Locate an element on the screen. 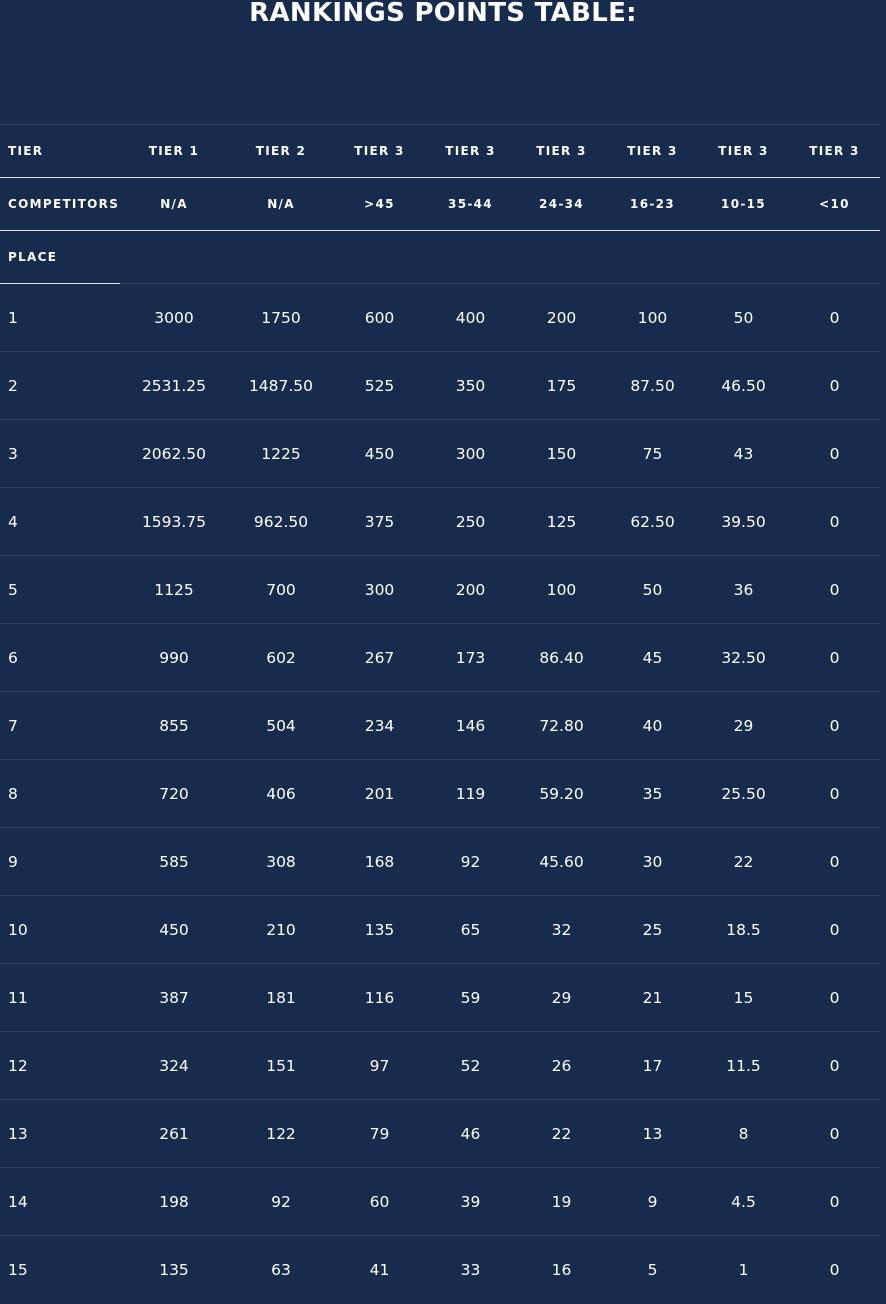  points-cell: 59.20 is located at coordinates (561, 793).